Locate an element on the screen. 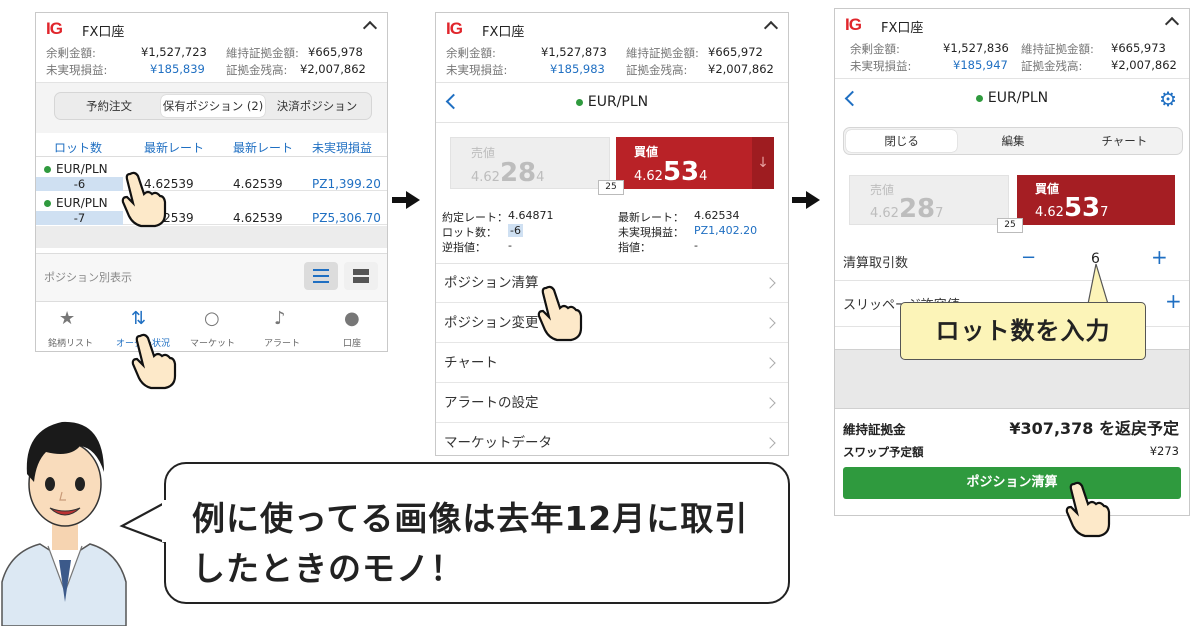  close-quantity-row: 清算取引数 − 6 + is located at coordinates (1012, 260).